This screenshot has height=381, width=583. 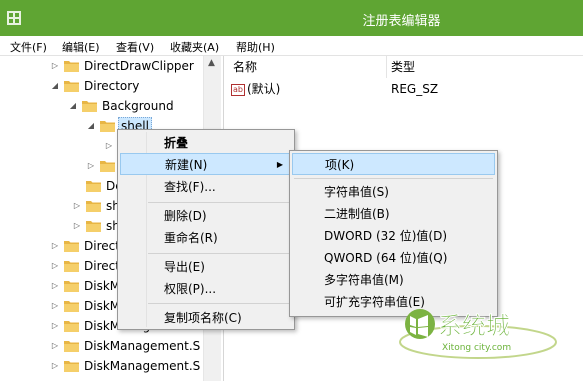 What do you see at coordinates (415, 89) in the screenshot?
I see `value-type: REG_SZ` at bounding box center [415, 89].